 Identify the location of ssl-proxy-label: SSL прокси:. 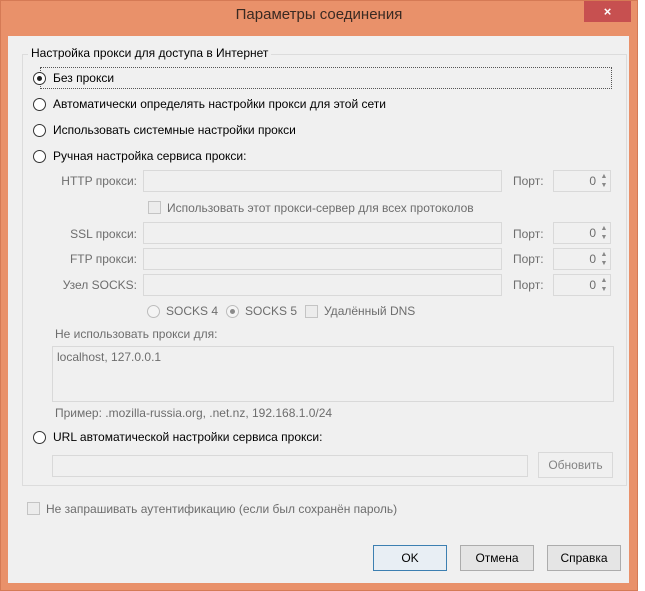
(103, 234).